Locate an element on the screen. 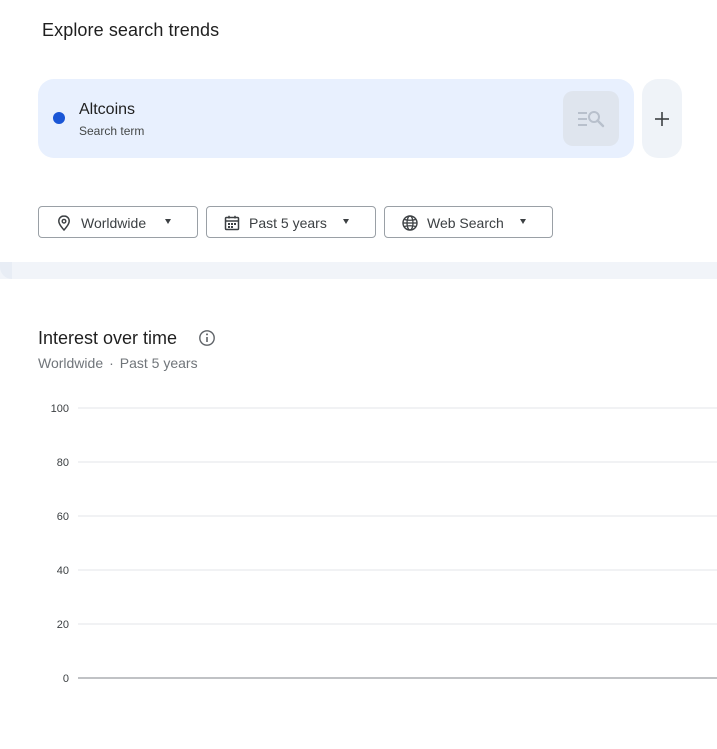 This screenshot has height=749, width=717. location-filter-label: Worldwide is located at coordinates (114, 223).